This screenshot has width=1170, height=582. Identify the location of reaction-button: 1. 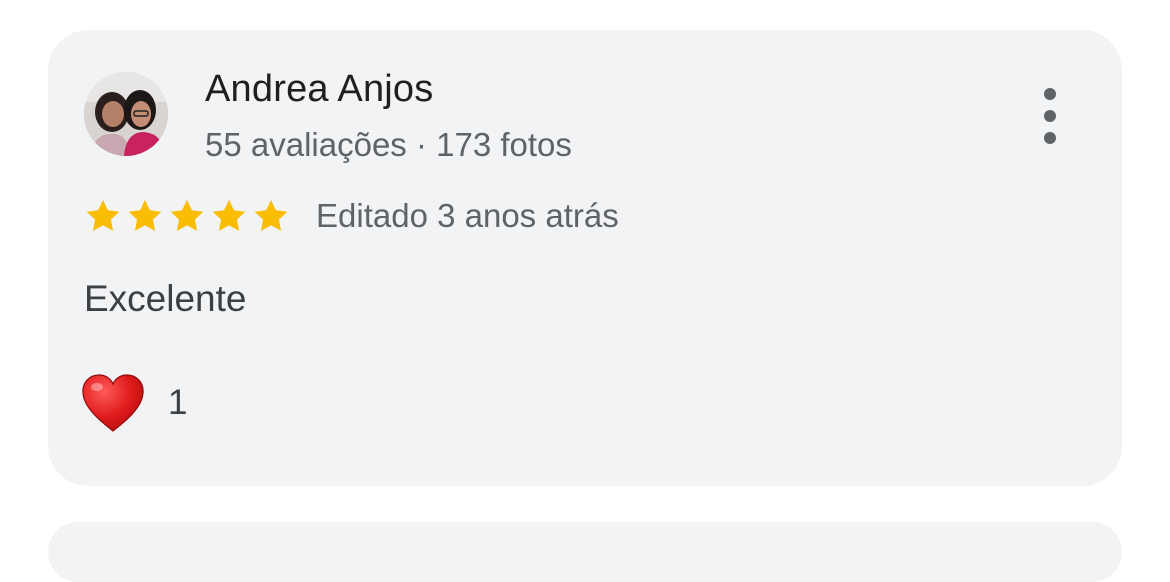
(133, 403).